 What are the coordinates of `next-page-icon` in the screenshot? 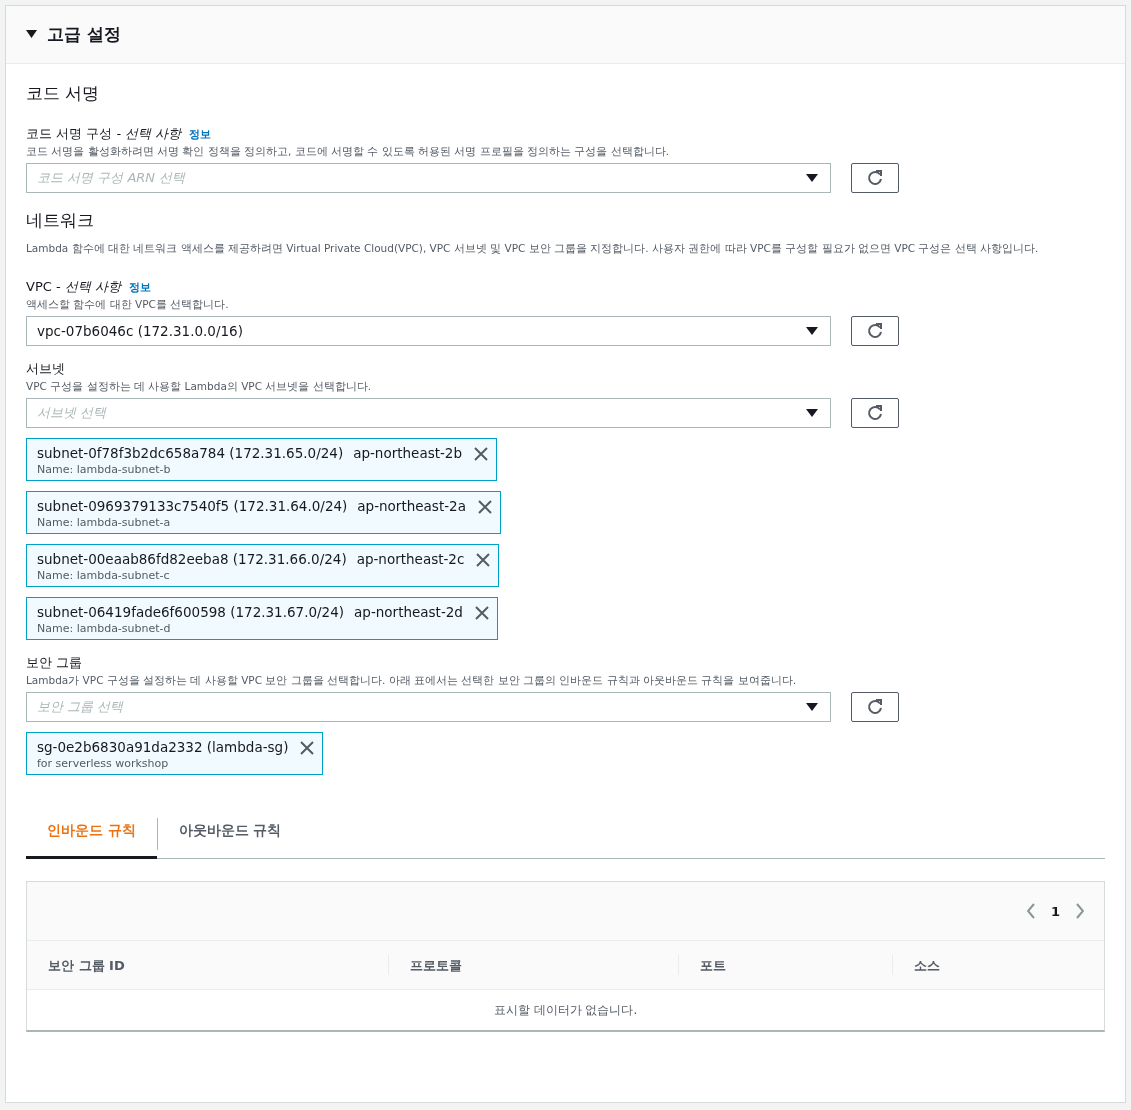 It's located at (1080, 911).